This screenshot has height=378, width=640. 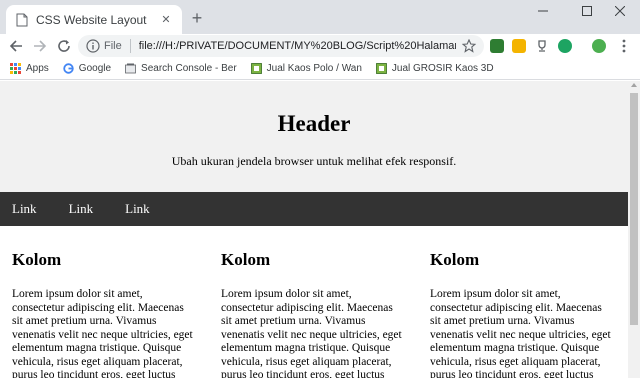 What do you see at coordinates (197, 18) in the screenshot?
I see `new-tab-icon: +` at bounding box center [197, 18].